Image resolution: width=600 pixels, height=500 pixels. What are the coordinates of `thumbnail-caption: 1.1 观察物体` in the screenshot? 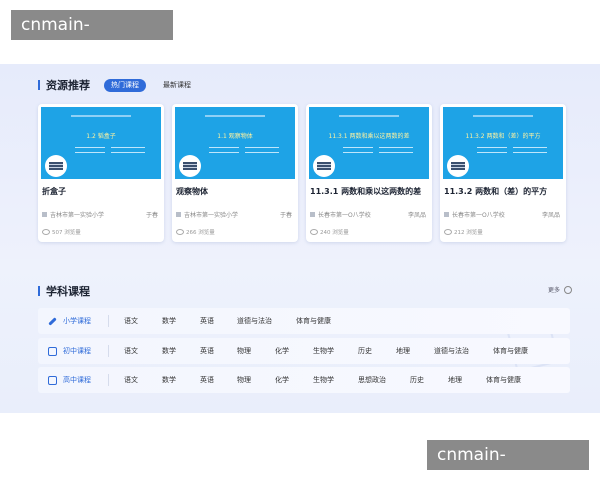 It's located at (235, 136).